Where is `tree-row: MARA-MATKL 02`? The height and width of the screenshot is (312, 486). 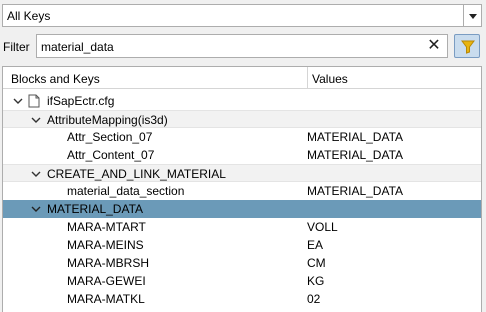 tree-row: MARA-MATKL 02 is located at coordinates (242, 299).